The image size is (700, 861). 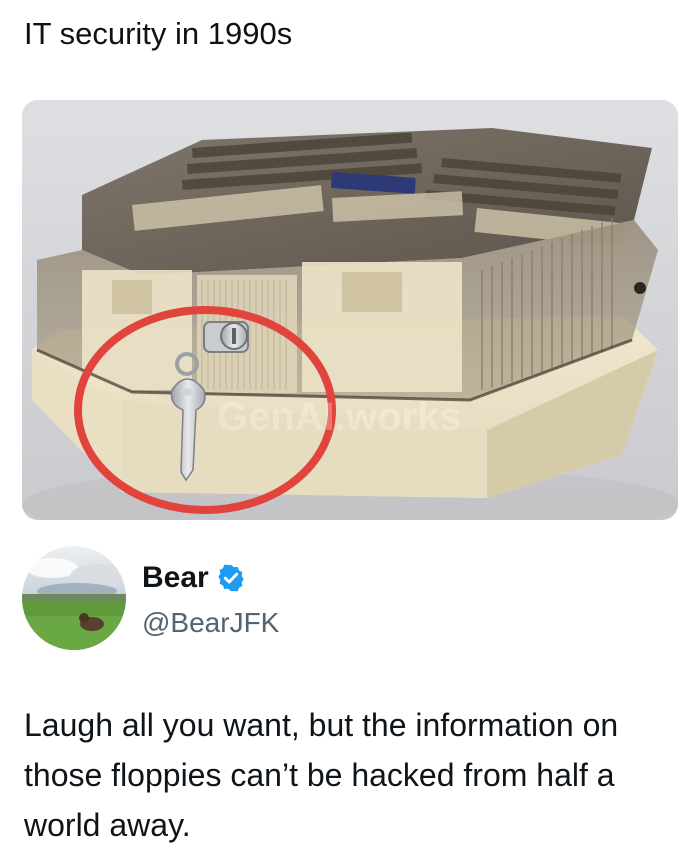 I want to click on verified-badge-icon, so click(x=230, y=578).